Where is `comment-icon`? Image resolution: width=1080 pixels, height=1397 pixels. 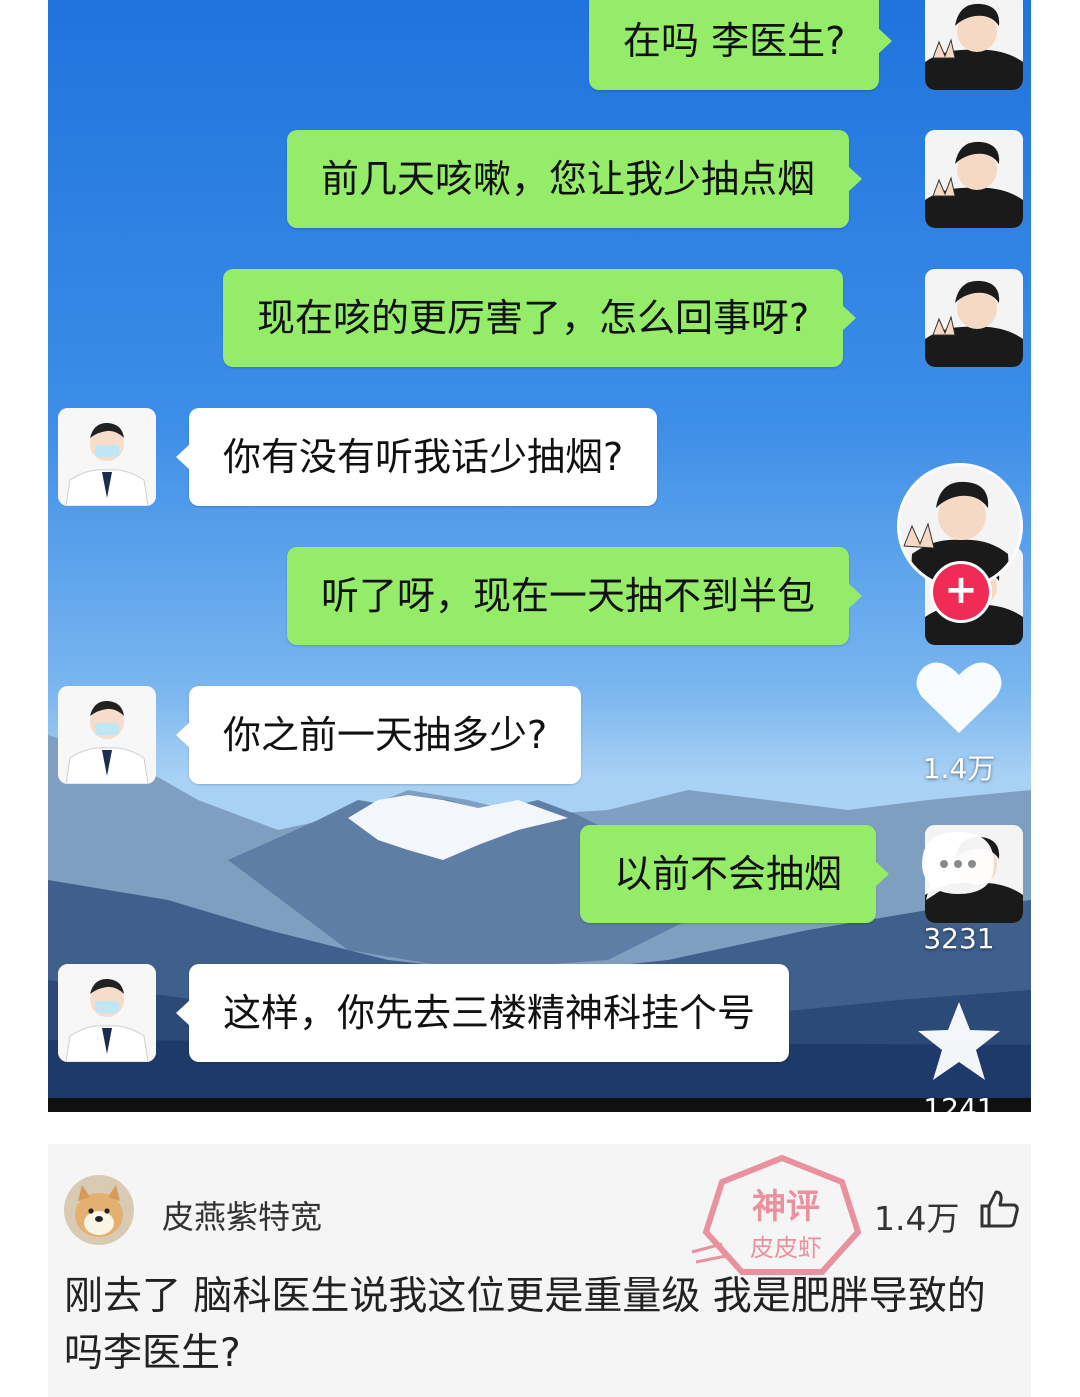 comment-icon is located at coordinates (958, 866).